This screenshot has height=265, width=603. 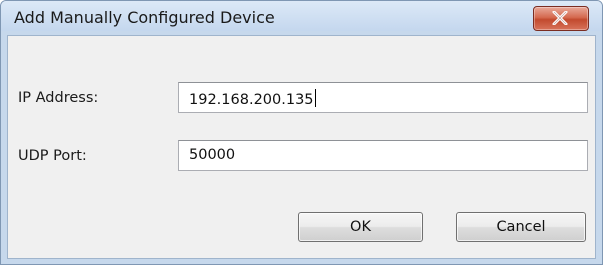 I want to click on cancel-button: Cancel, so click(x=521, y=227).